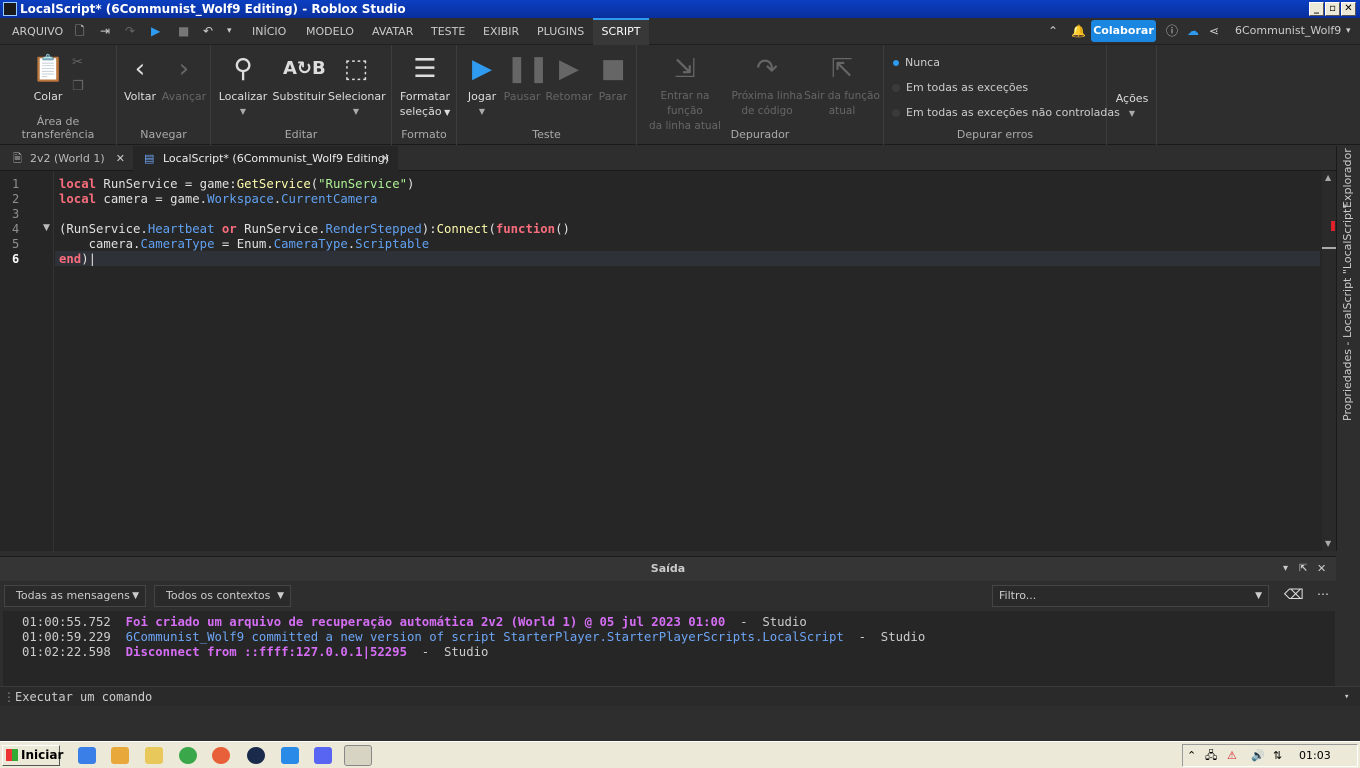 The height and width of the screenshot is (768, 1360). Describe the element at coordinates (164, 95) in the screenshot. I see `group-navigate: ‹ Voltar › Avançar Navegar` at that location.